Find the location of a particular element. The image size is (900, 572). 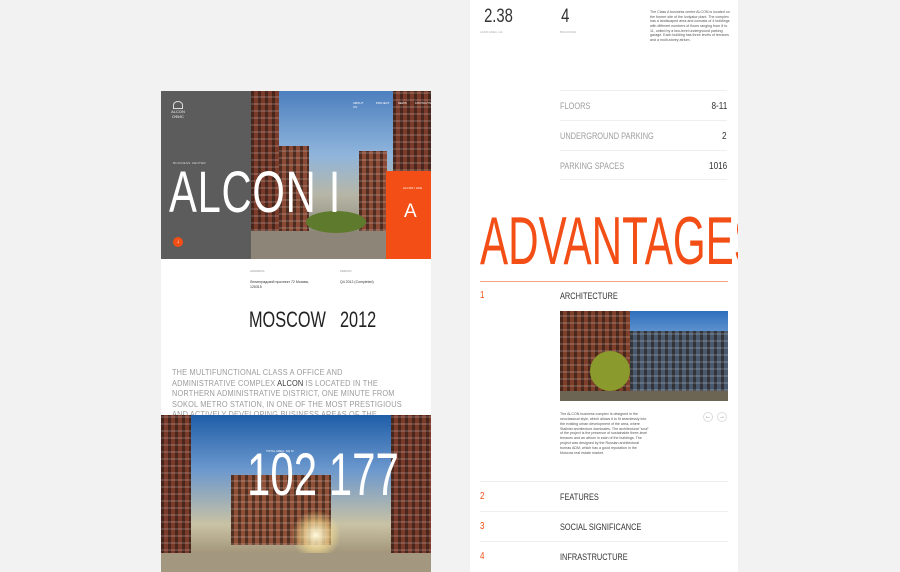

spec-label: FLOORS is located at coordinates (575, 106).